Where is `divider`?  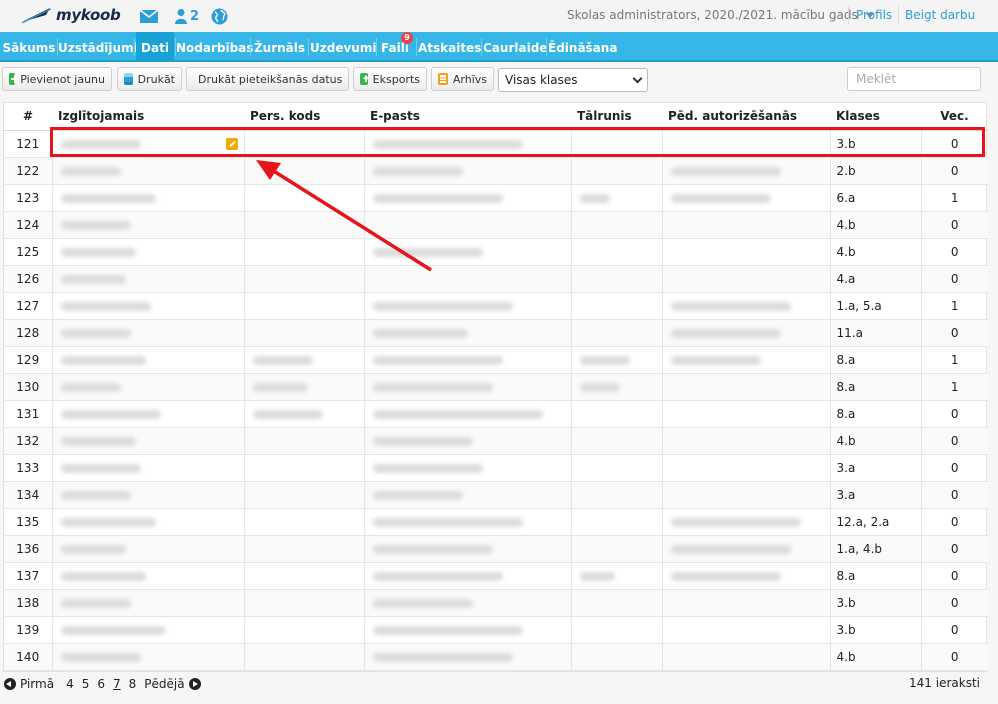 divider is located at coordinates (546, 47).